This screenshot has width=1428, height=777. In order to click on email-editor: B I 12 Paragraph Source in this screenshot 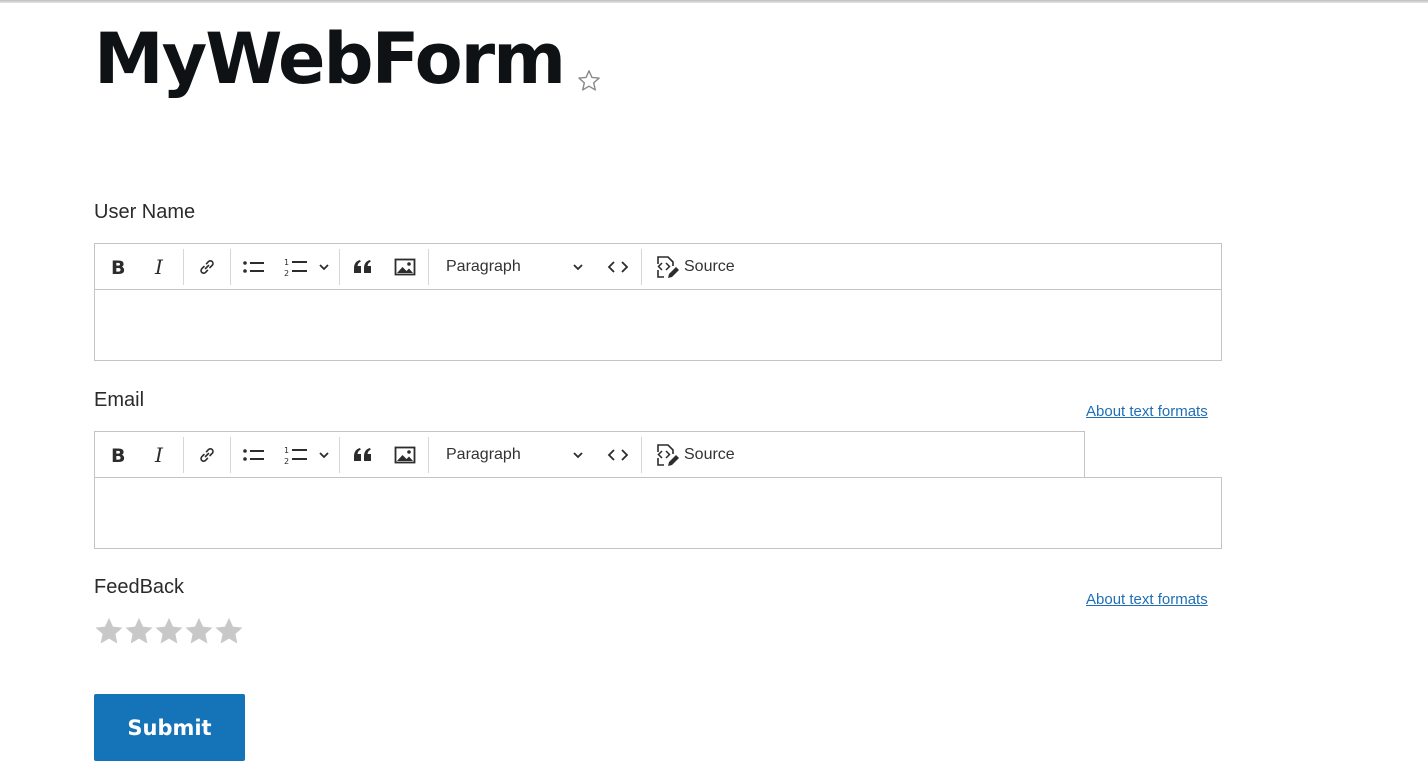, I will do `click(658, 490)`.